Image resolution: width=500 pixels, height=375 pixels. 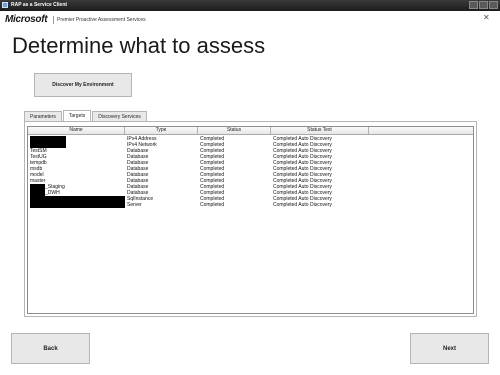 I want to click on minimize-button, so click(x=473, y=5).